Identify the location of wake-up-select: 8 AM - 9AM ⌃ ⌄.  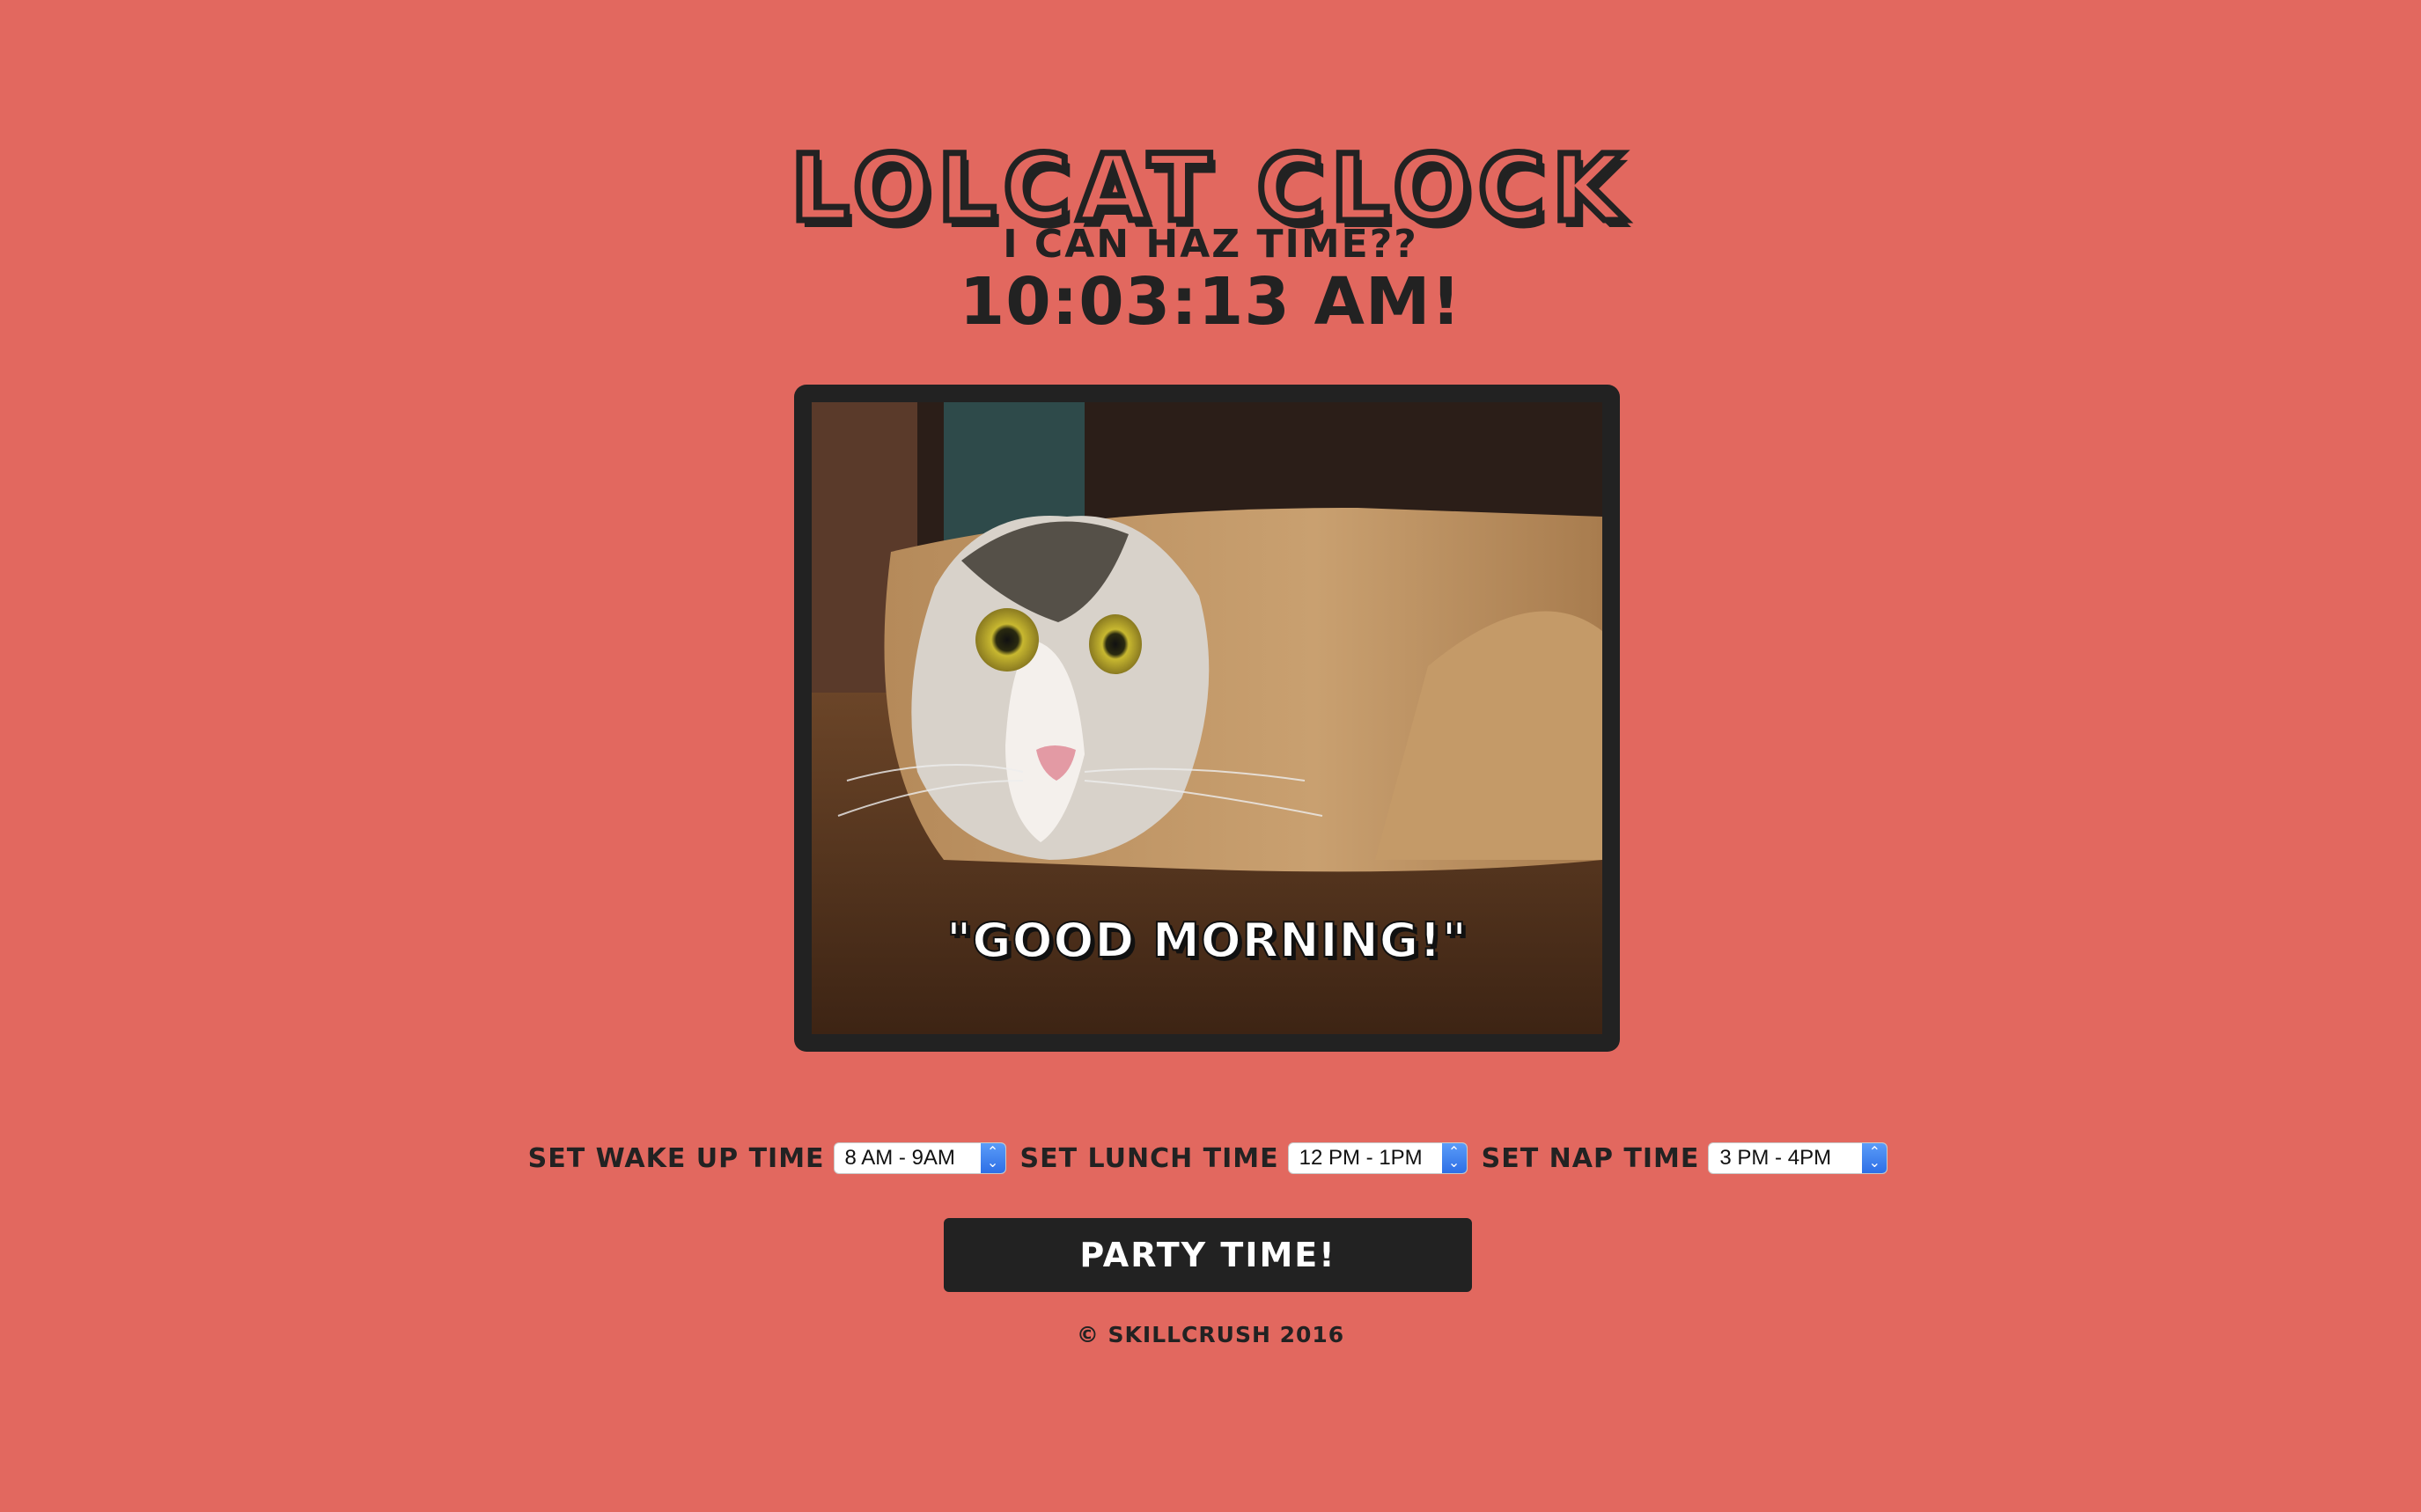
(919, 1158).